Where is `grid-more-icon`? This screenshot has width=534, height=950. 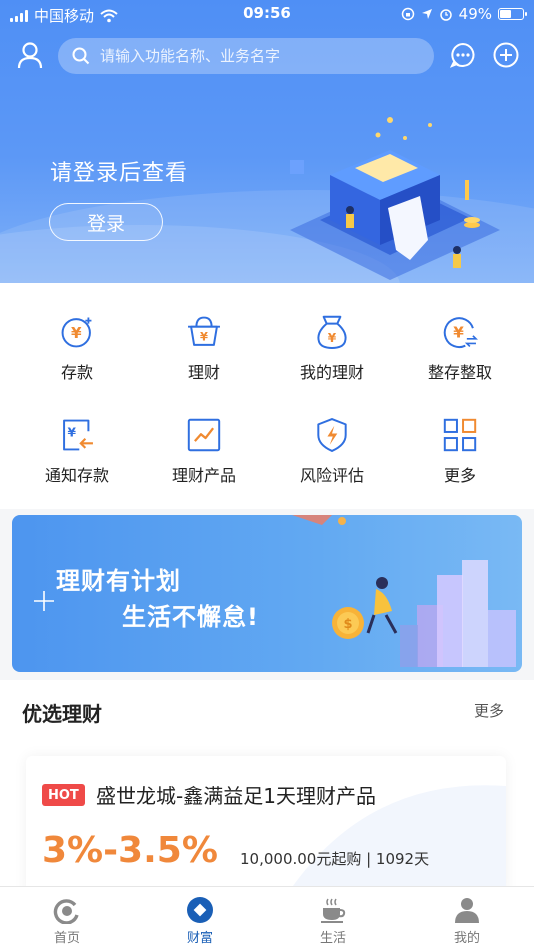
grid-more-icon is located at coordinates (460, 435).